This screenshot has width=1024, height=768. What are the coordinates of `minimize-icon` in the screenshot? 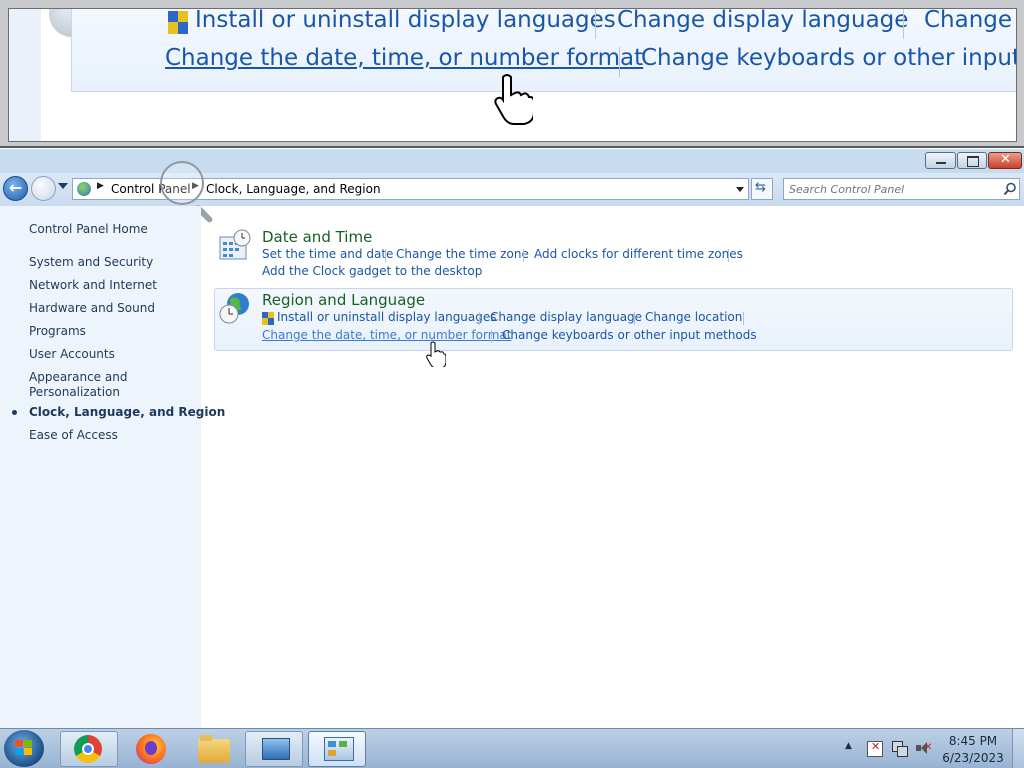 It's located at (941, 163).